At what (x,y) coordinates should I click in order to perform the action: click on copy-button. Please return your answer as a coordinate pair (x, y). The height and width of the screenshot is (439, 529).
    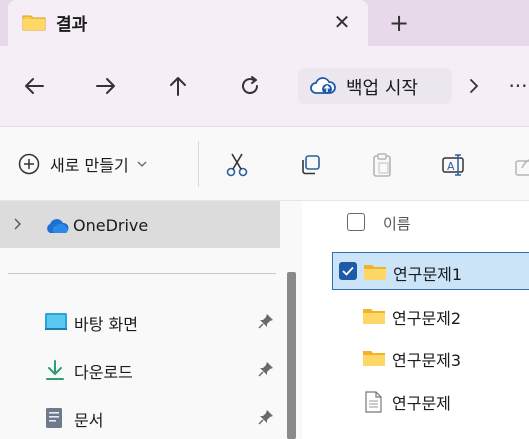
    Looking at the image, I should click on (310, 165).